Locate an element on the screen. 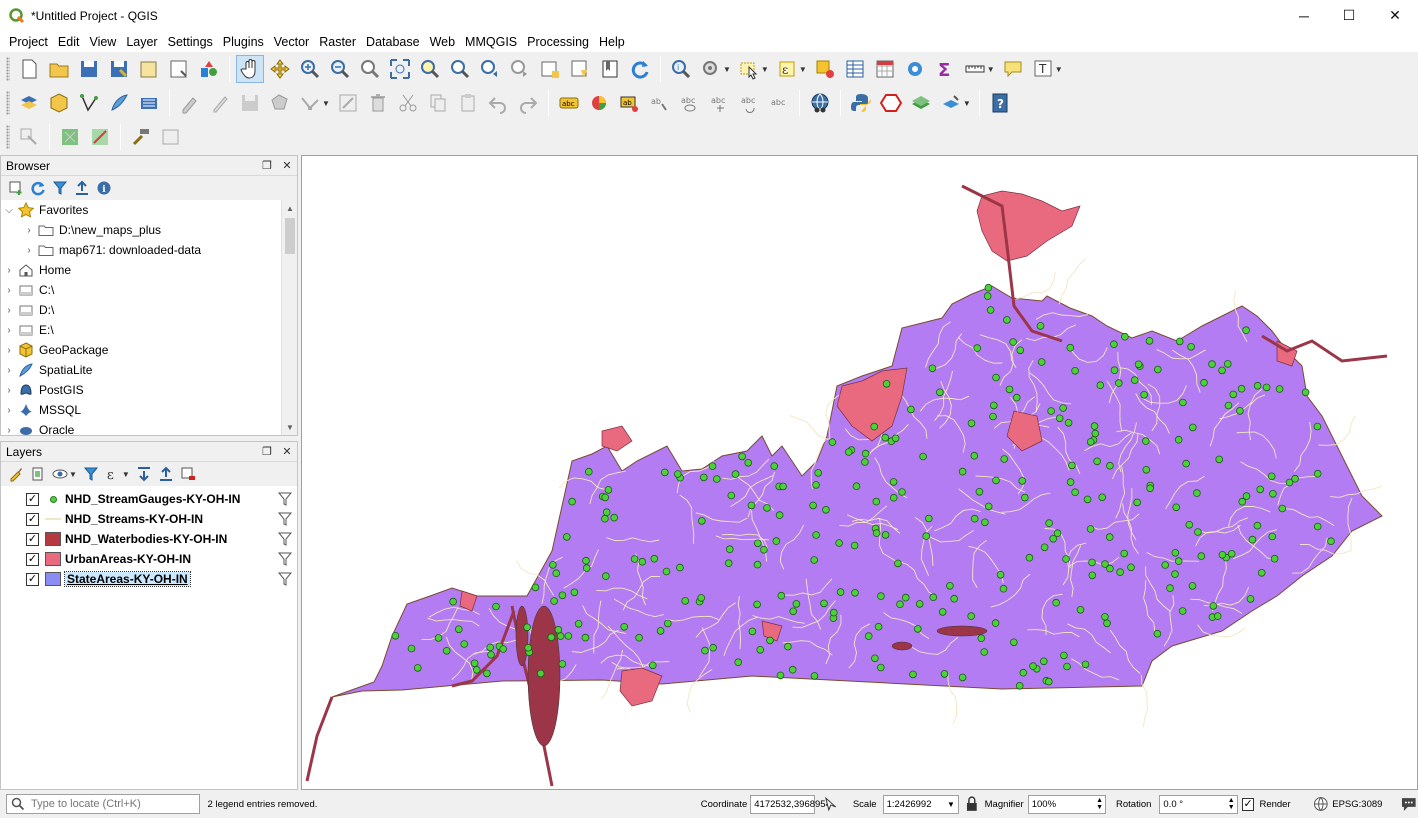 Image resolution: width=1418 pixels, height=818 pixels. coordinate-capture-button is located at coordinates (820, 103).